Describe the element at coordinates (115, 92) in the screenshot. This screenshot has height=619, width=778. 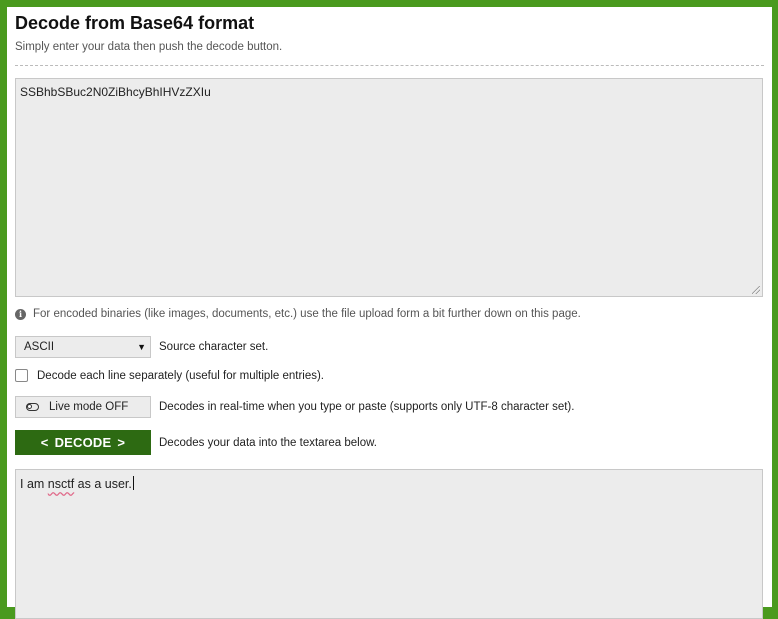
I see `input-text: SSBhbSBuc2N0ZiBhcyBhIHVzZXIu` at that location.